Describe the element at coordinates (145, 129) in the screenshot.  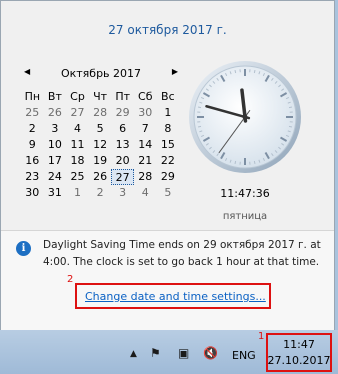
I see `calendar-day: 7` at that location.